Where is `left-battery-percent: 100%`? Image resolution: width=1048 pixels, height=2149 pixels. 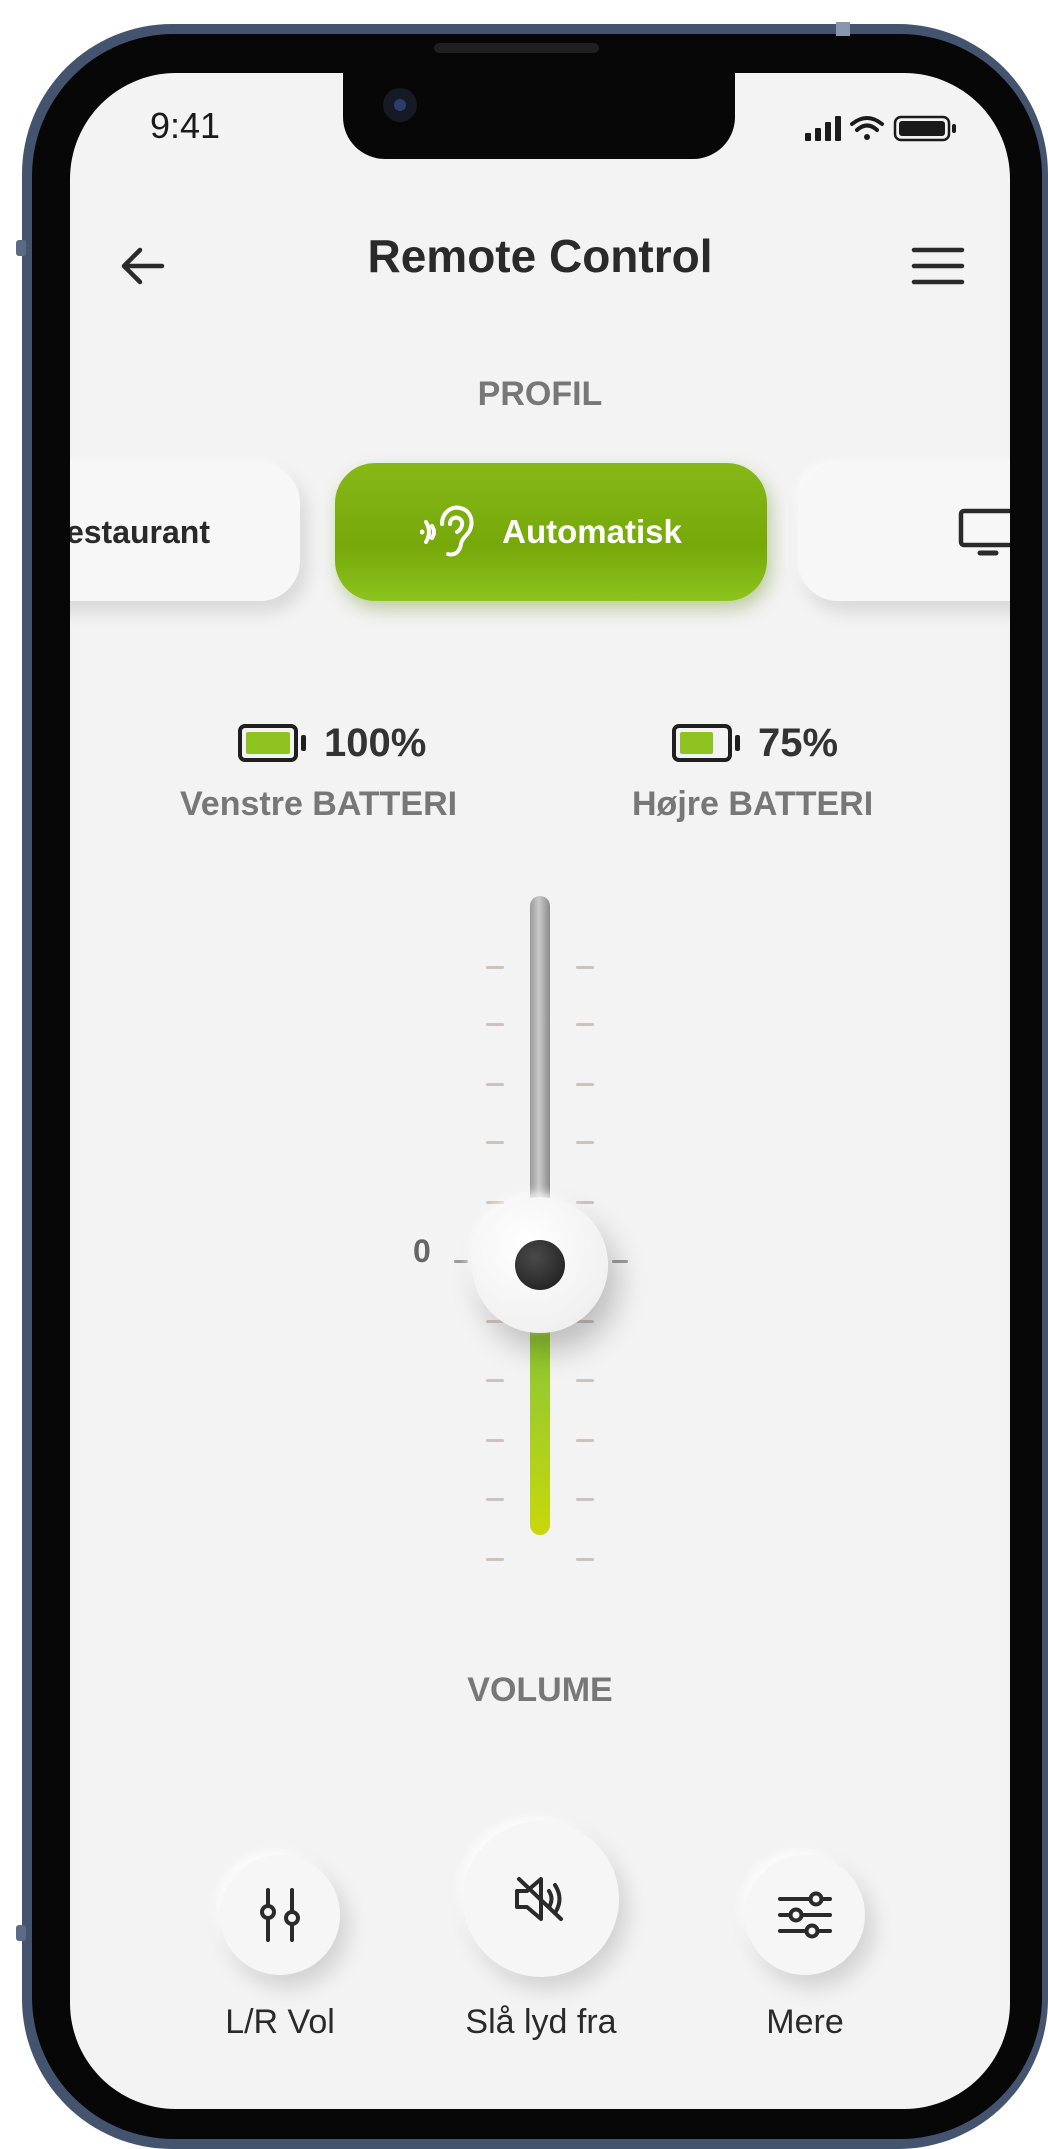 left-battery-percent: 100% is located at coordinates (375, 742).